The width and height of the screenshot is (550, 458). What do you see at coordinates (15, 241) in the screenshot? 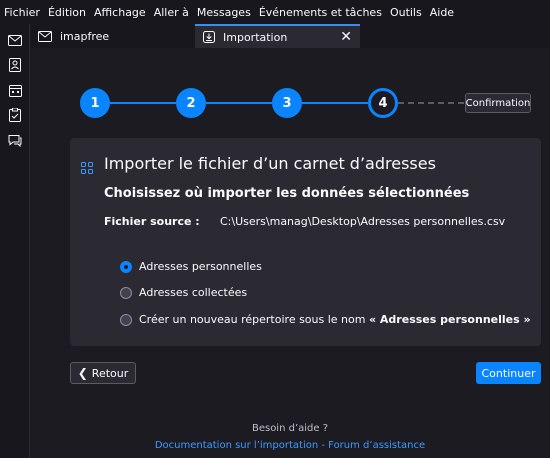
I see `spaces-toolbar` at bounding box center [15, 241].